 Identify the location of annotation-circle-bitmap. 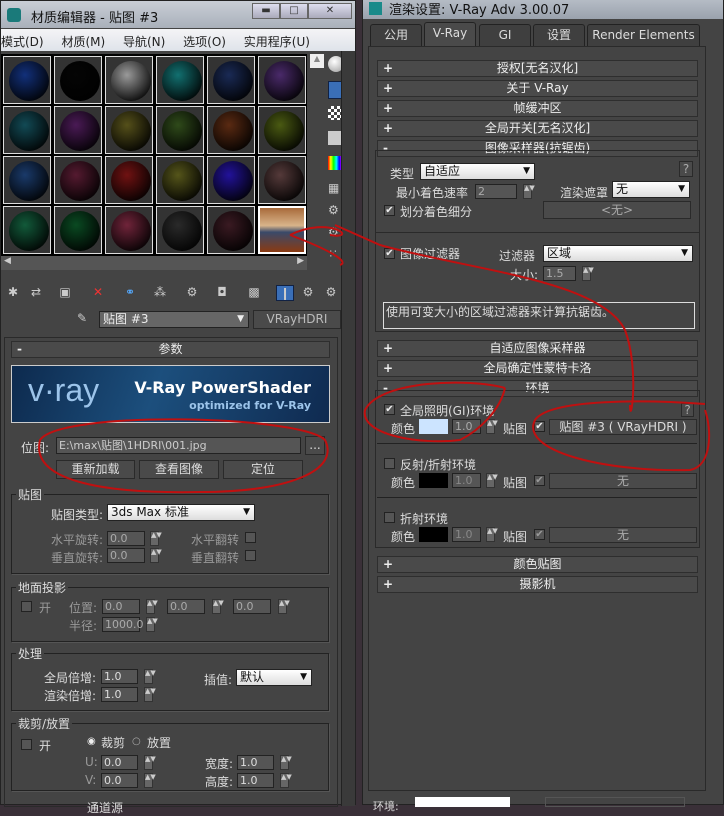
(183, 456).